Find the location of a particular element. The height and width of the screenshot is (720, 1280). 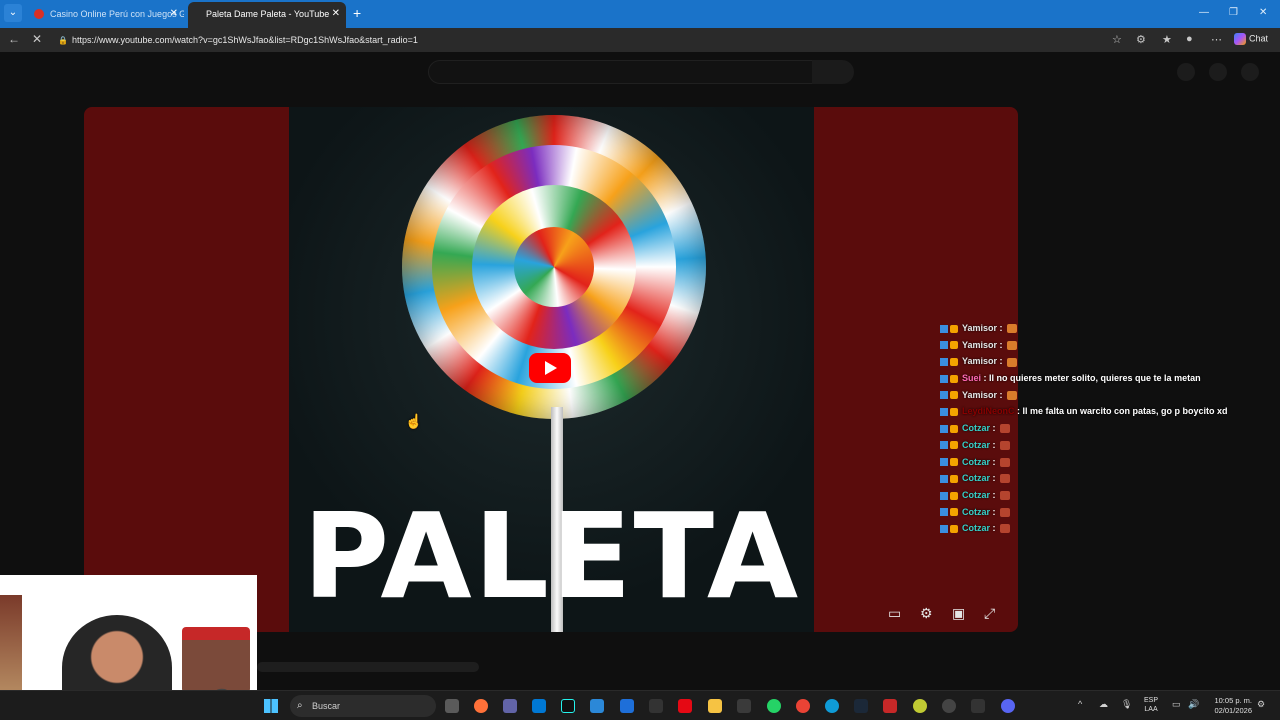

network-icon: ▭ is located at coordinates (1176, 704).